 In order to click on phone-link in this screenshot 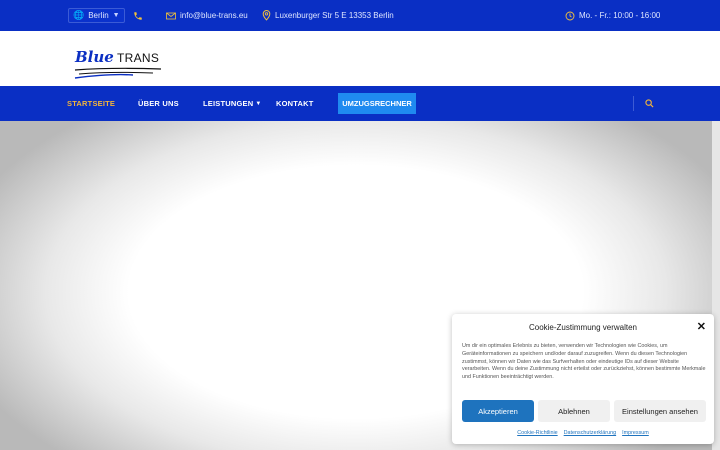, I will do `click(138, 15)`.